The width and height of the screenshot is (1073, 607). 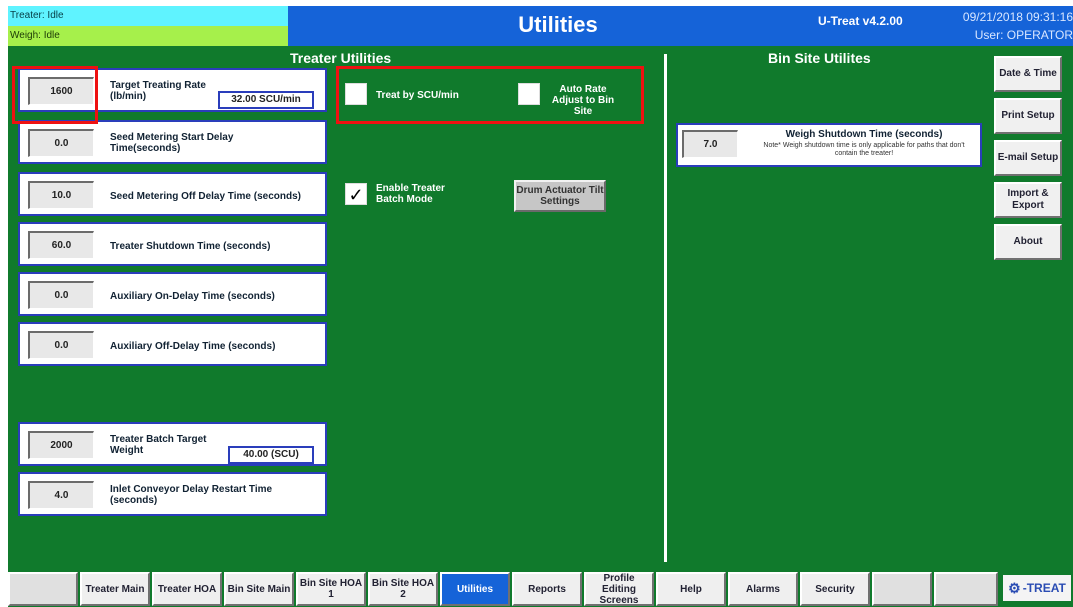 I want to click on version-label: U-Treat v4.2.00, so click(x=860, y=21).